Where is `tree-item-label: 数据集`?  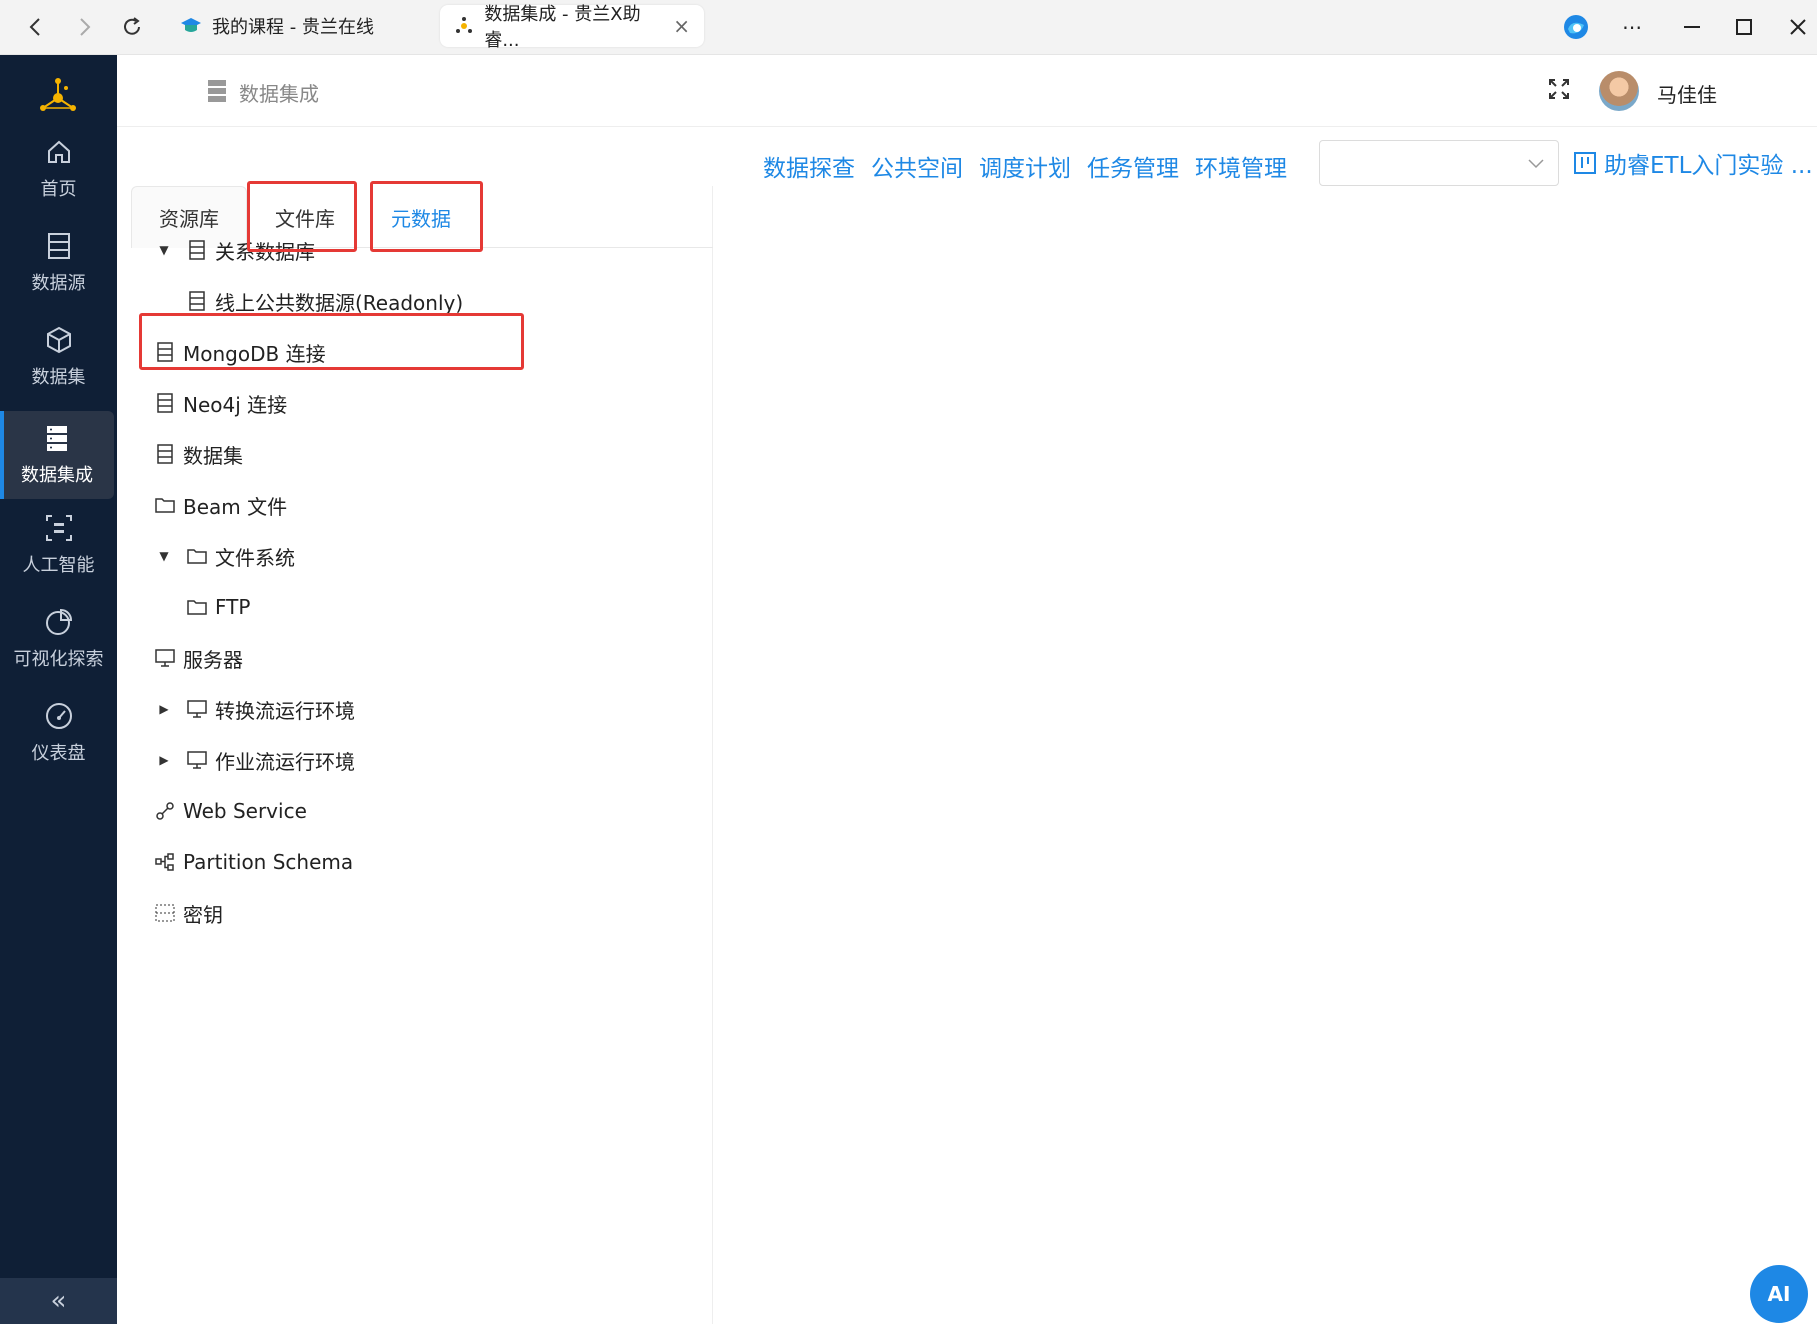 tree-item-label: 数据集 is located at coordinates (213, 455).